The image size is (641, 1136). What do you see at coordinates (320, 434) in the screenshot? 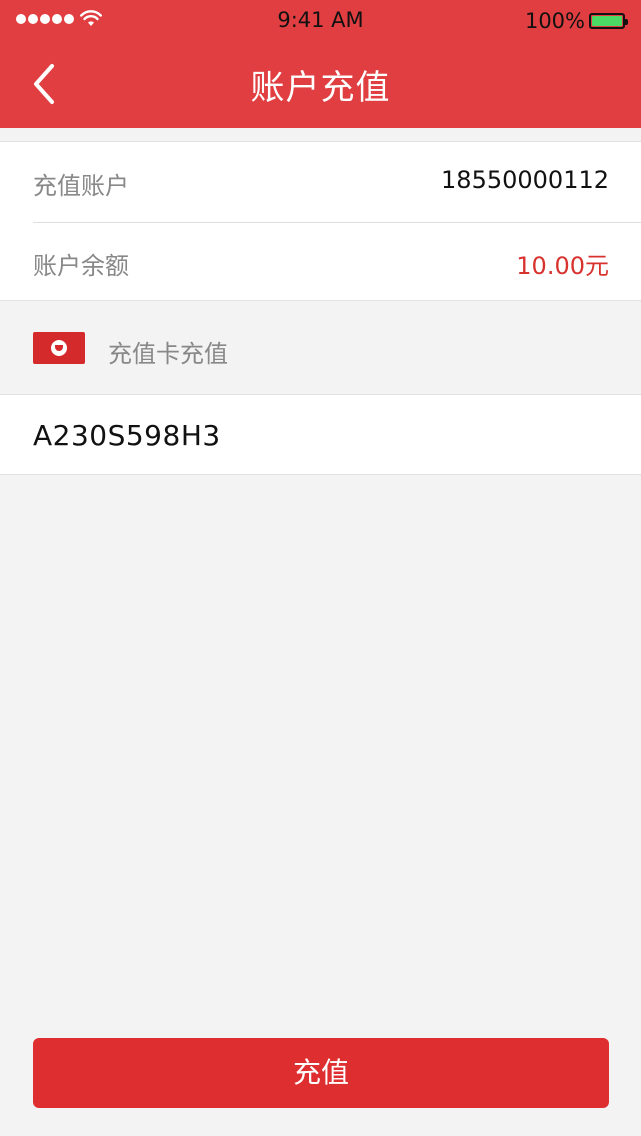
I see `card-code-input: A230S598H3` at bounding box center [320, 434].